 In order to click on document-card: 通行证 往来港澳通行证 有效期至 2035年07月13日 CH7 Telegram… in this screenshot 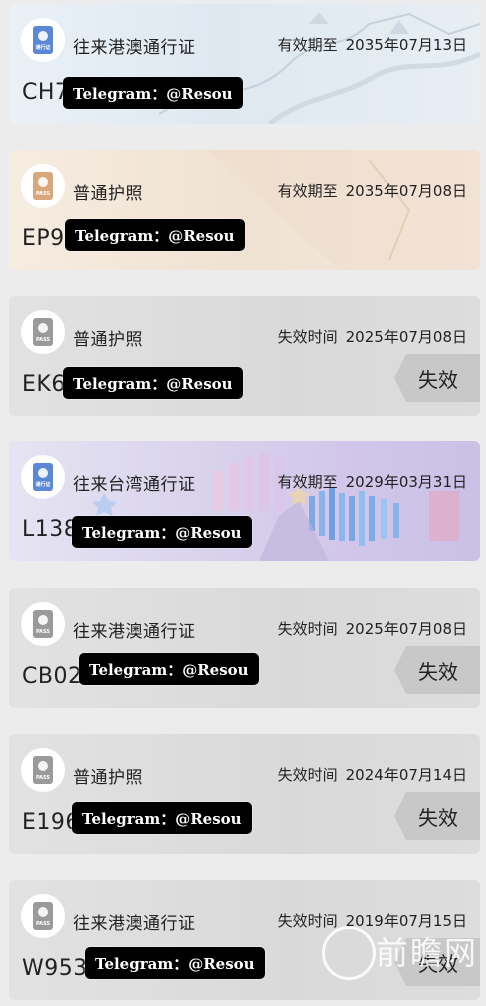, I will do `click(244, 64)`.